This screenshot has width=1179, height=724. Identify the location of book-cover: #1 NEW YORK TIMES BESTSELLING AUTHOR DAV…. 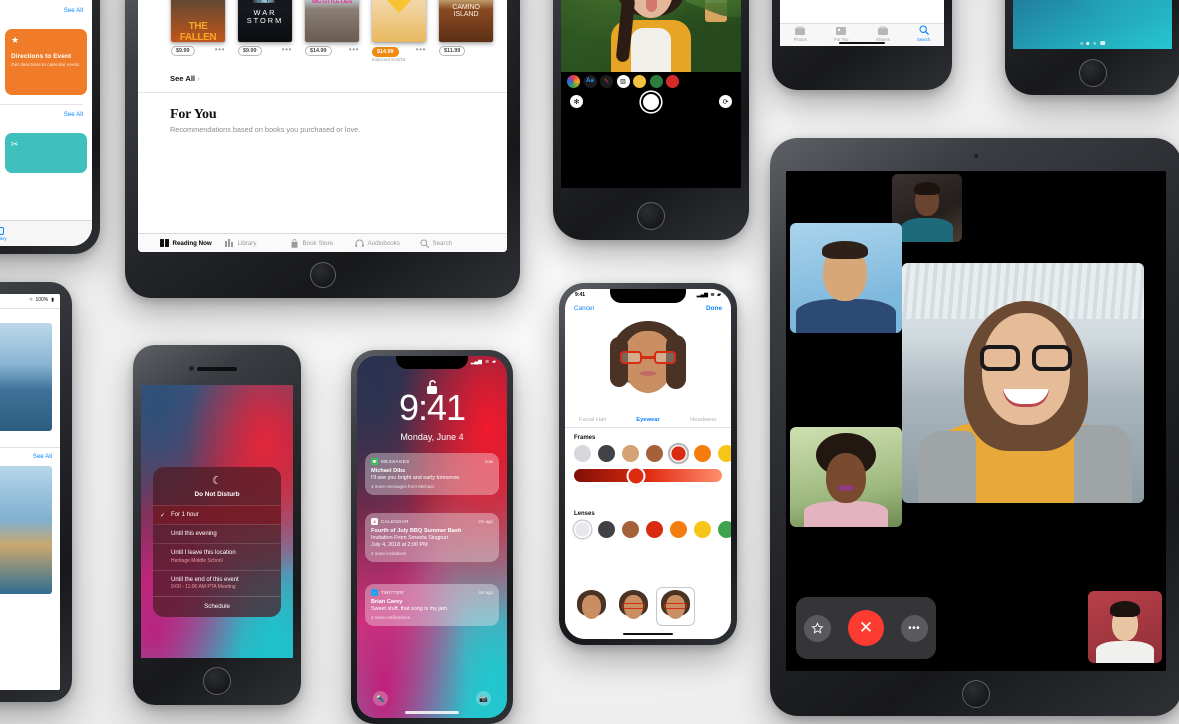
(198, 21).